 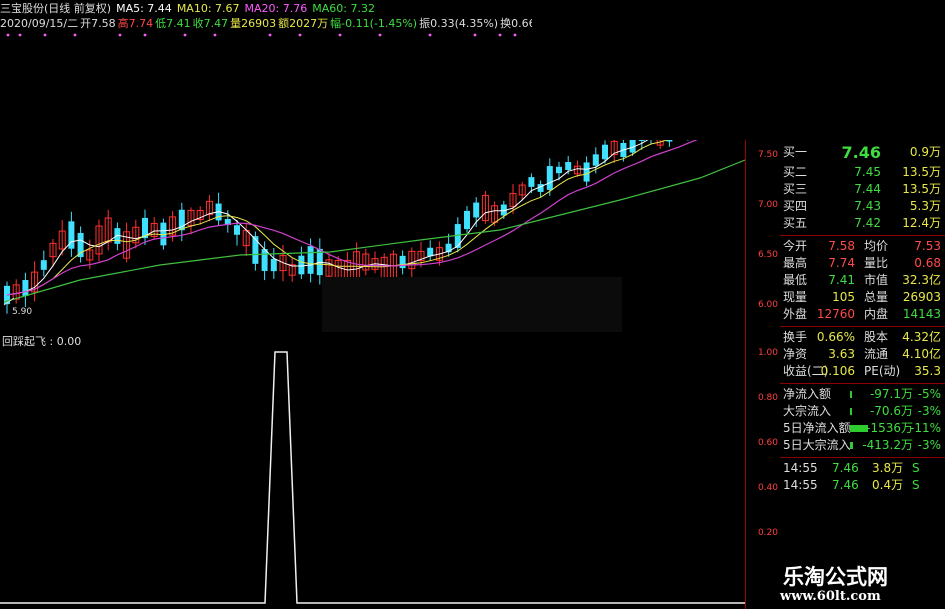 I want to click on quote-value: 0.68, so click(x=927, y=263).